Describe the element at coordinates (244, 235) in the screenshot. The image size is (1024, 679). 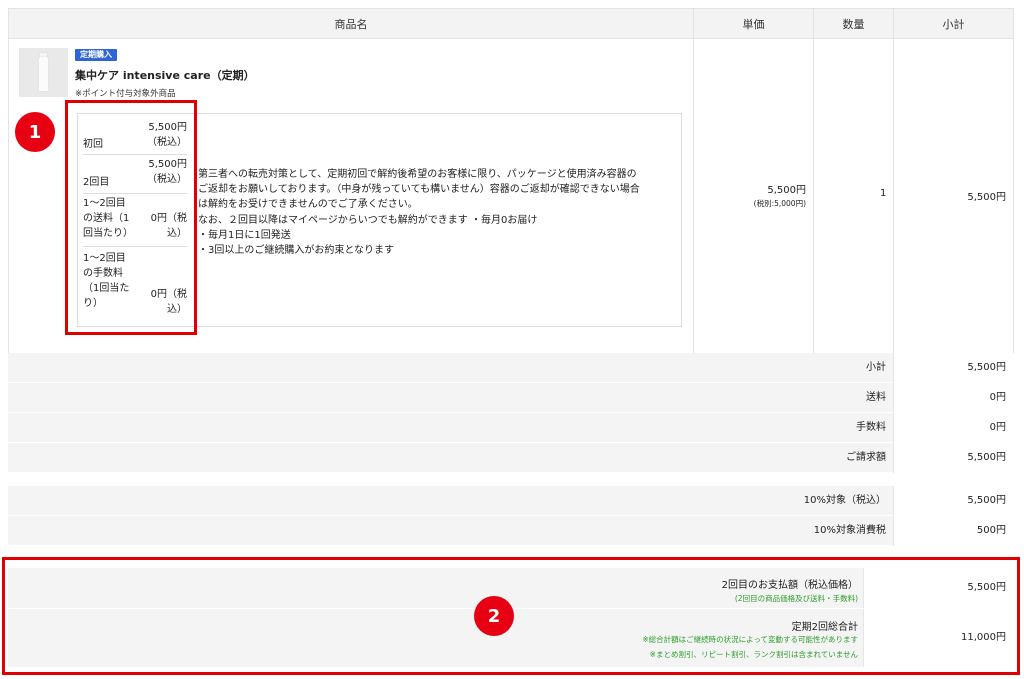
I see `description-line: ・毎月1日に1回発送` at that location.